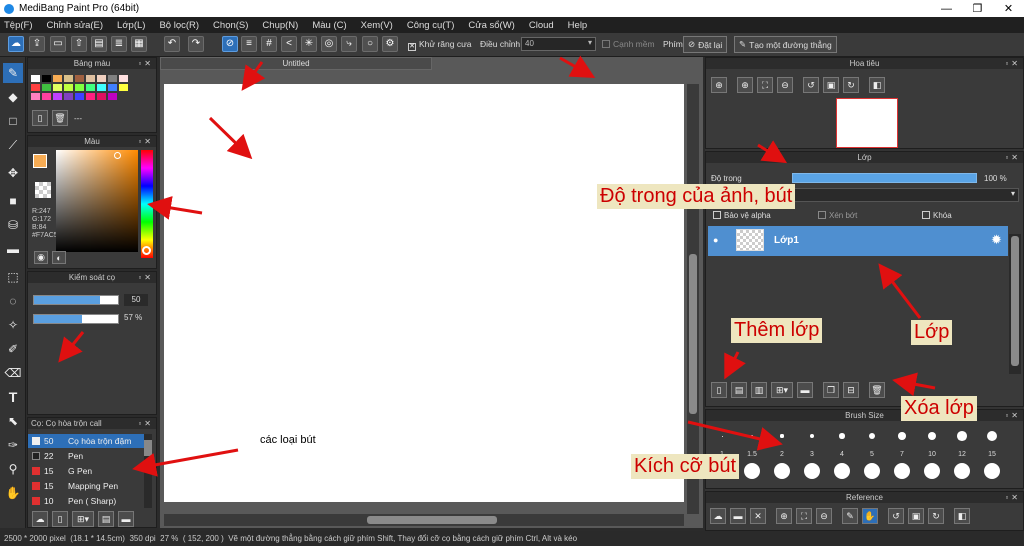 The width and height of the screenshot is (1024, 546). What do you see at coordinates (937, 215) in the screenshot?
I see `lock-checkbox: Khóa` at bounding box center [937, 215].